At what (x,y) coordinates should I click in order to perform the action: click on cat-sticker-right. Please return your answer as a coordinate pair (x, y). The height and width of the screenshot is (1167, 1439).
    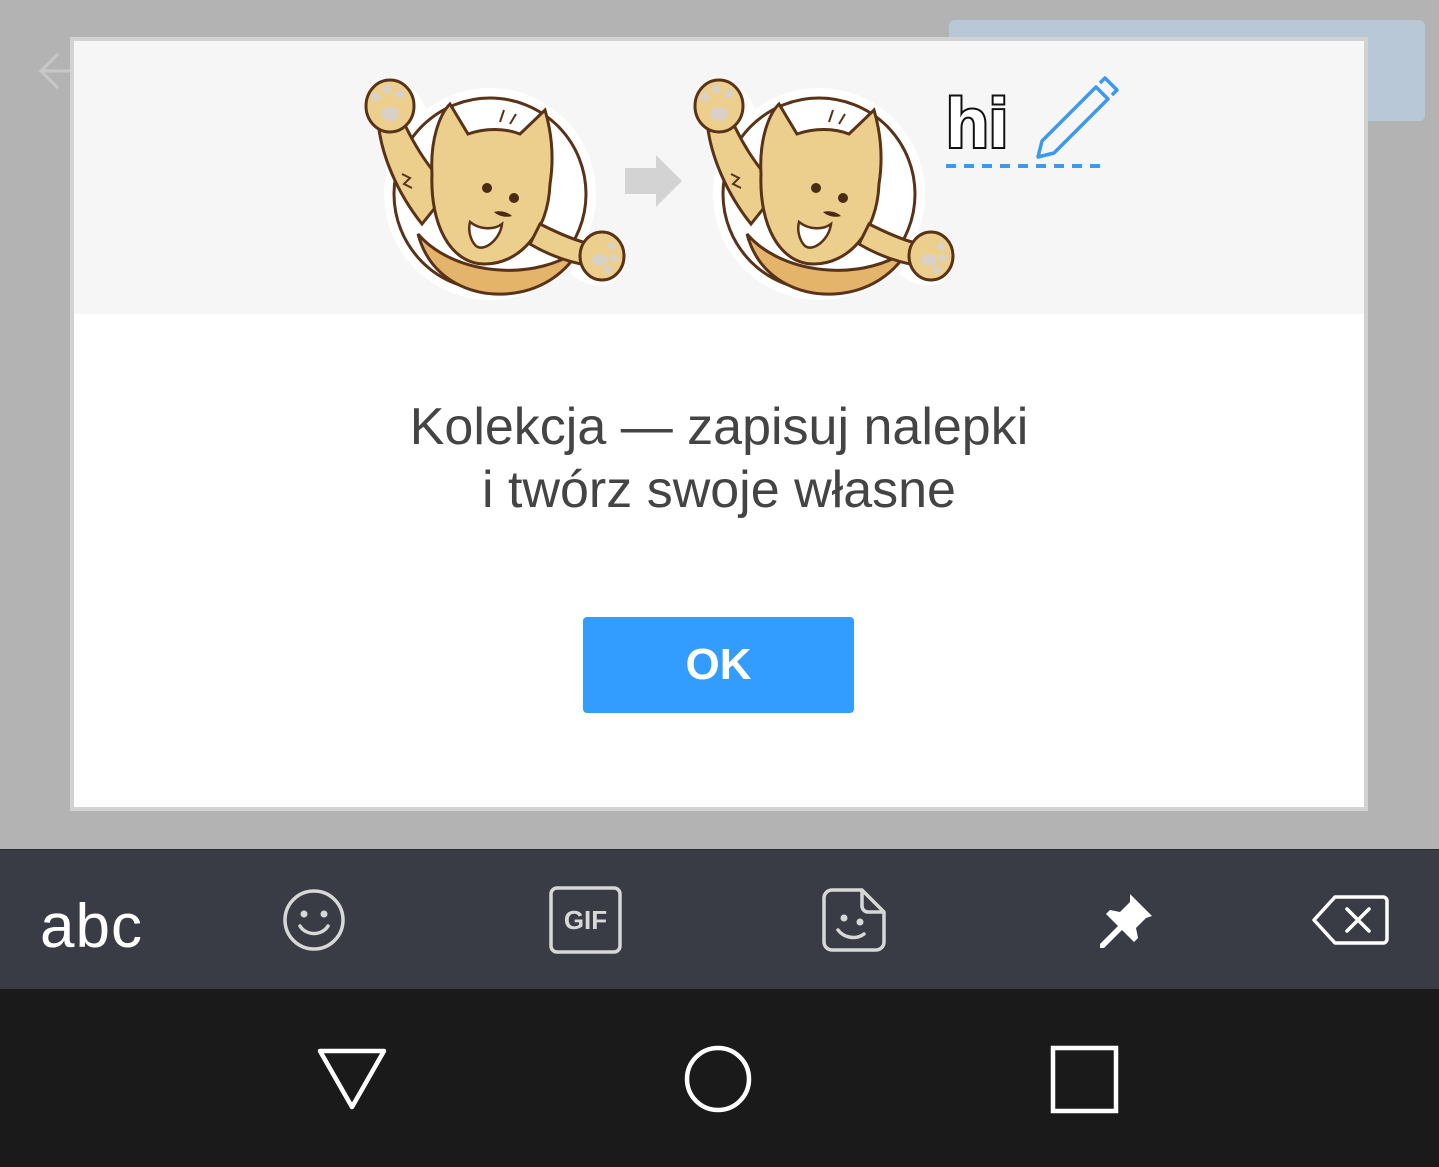
    Looking at the image, I should click on (824, 190).